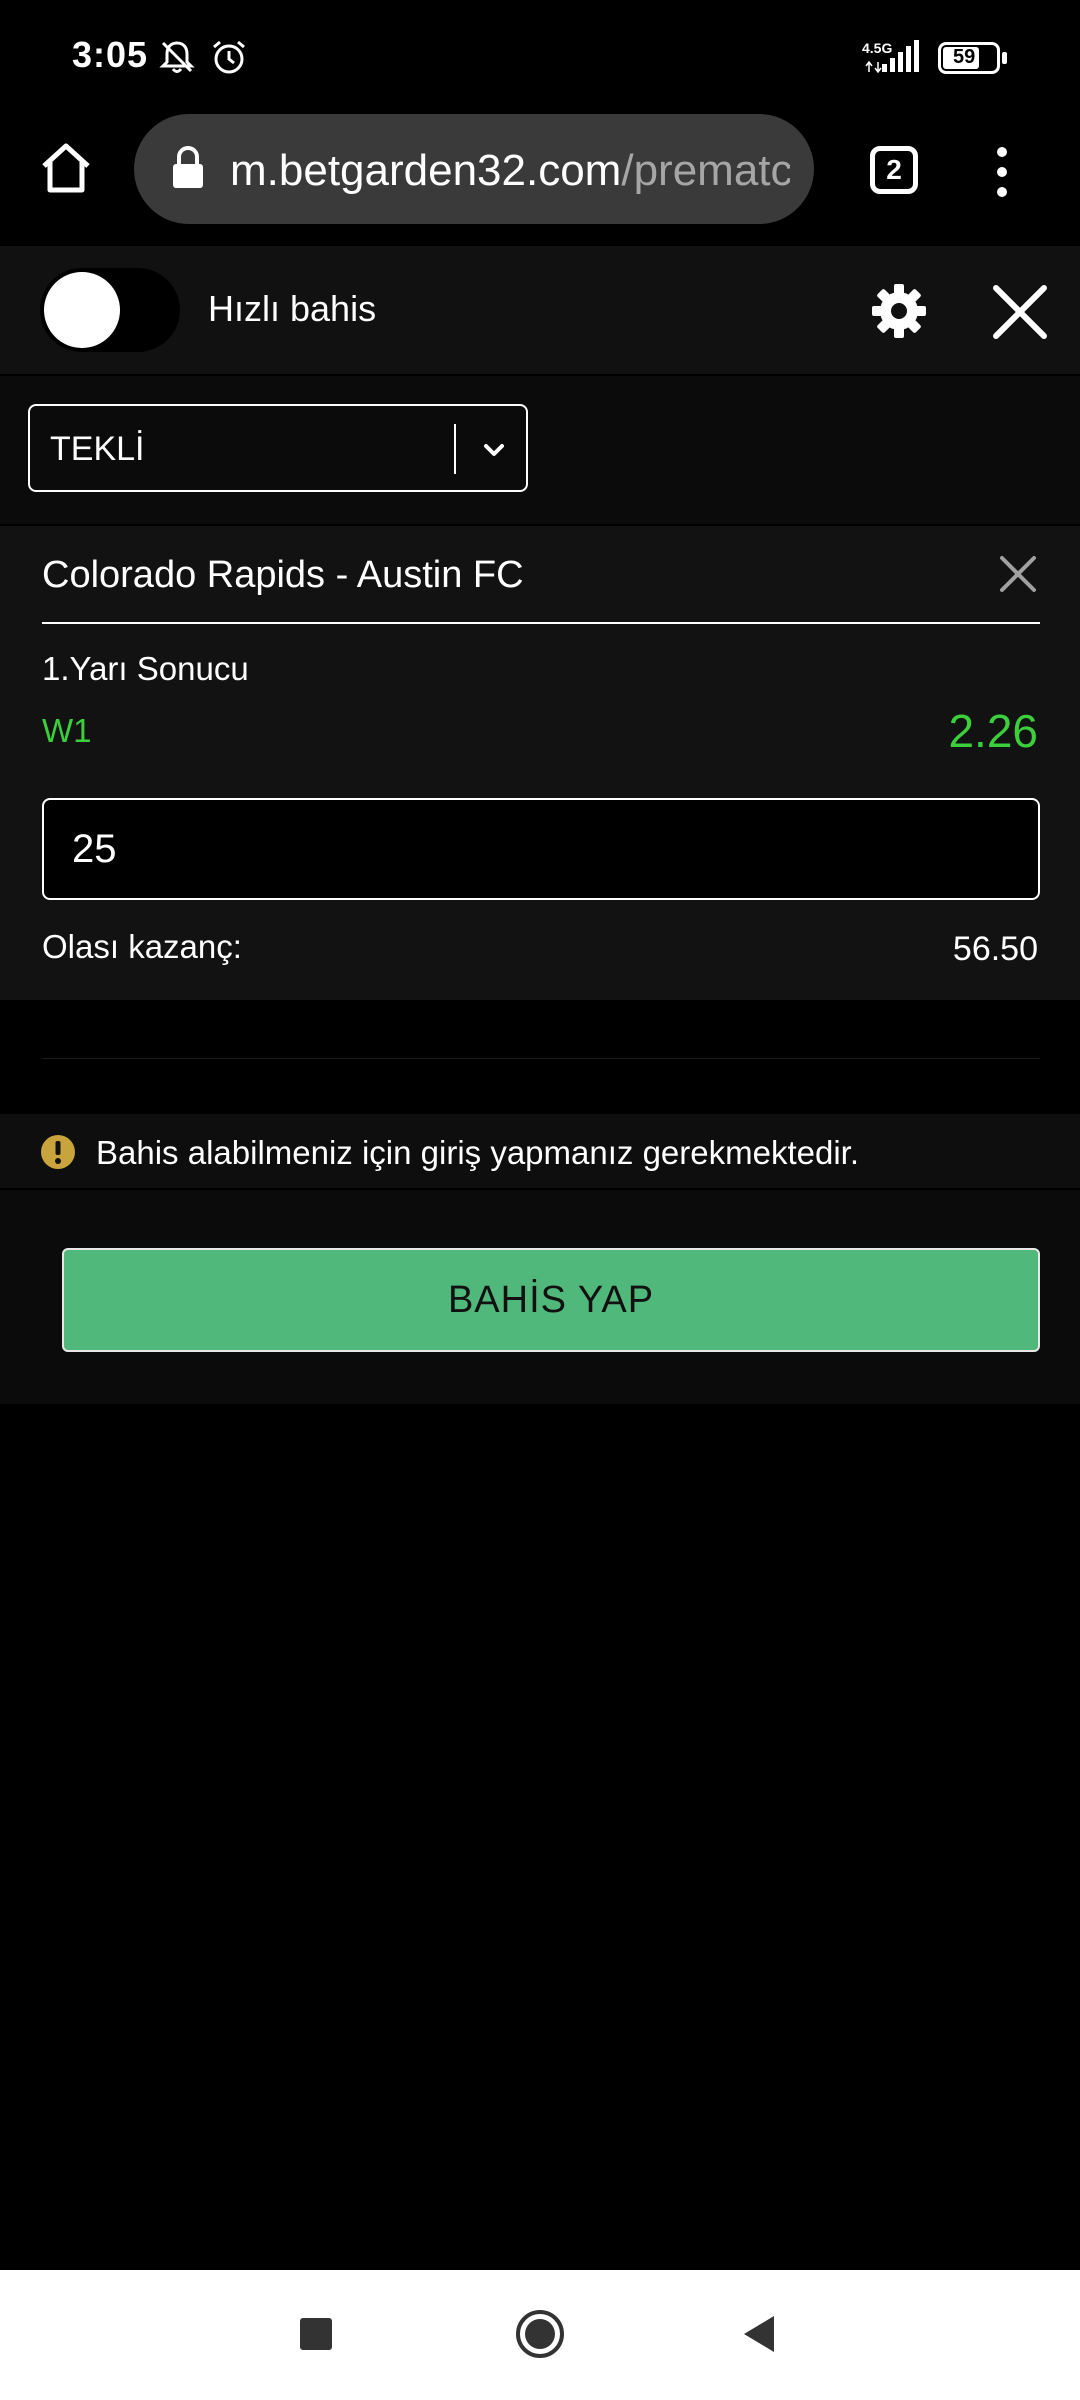 Image resolution: width=1080 pixels, height=2400 pixels. What do you see at coordinates (1004, 58) in the screenshot?
I see `battery-tip` at bounding box center [1004, 58].